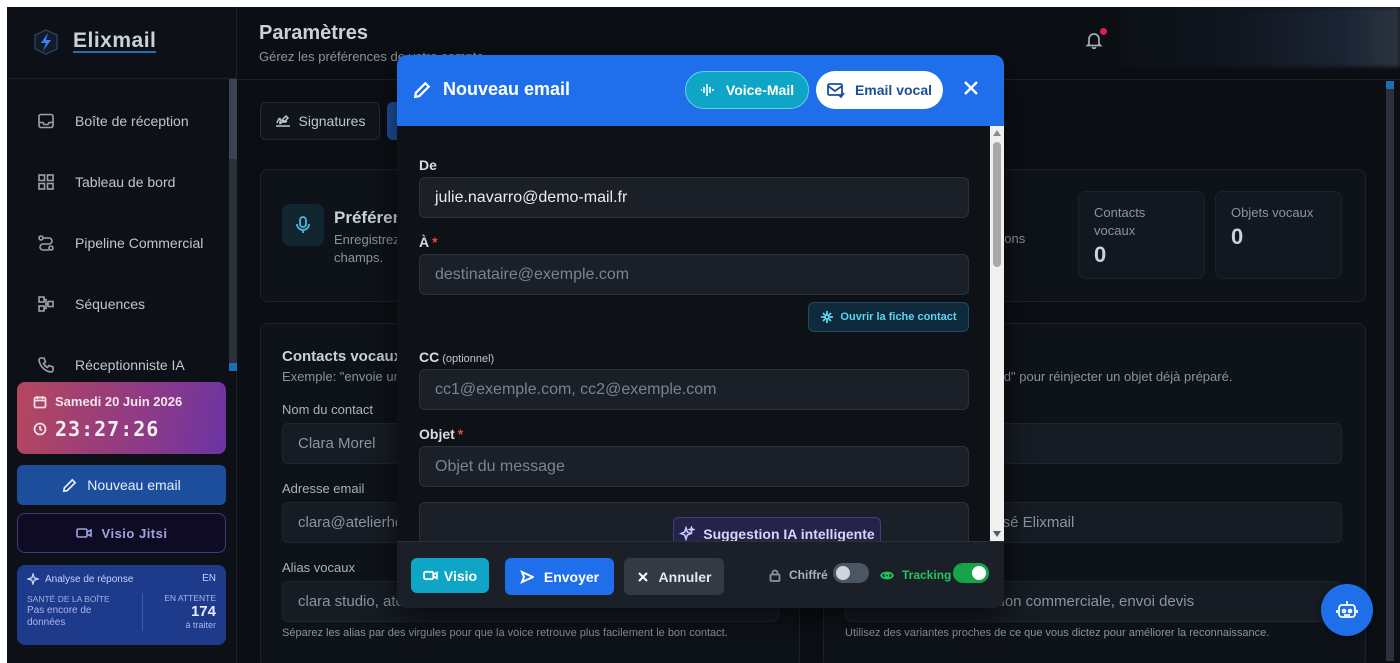  I want to click on subject-input-3-text: ition commerciale, envoi devis, so click(1094, 601).